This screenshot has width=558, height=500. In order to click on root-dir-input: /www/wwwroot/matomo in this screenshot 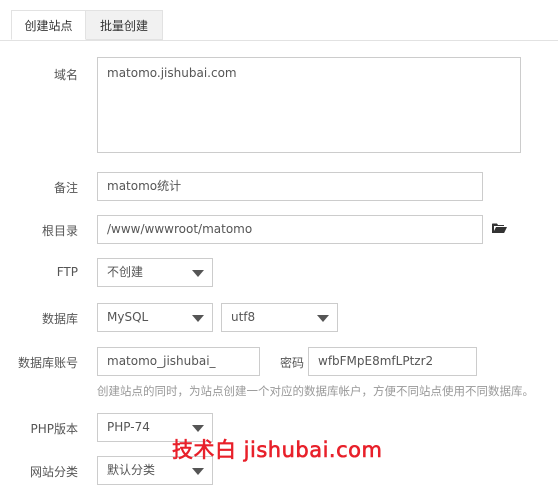, I will do `click(290, 229)`.